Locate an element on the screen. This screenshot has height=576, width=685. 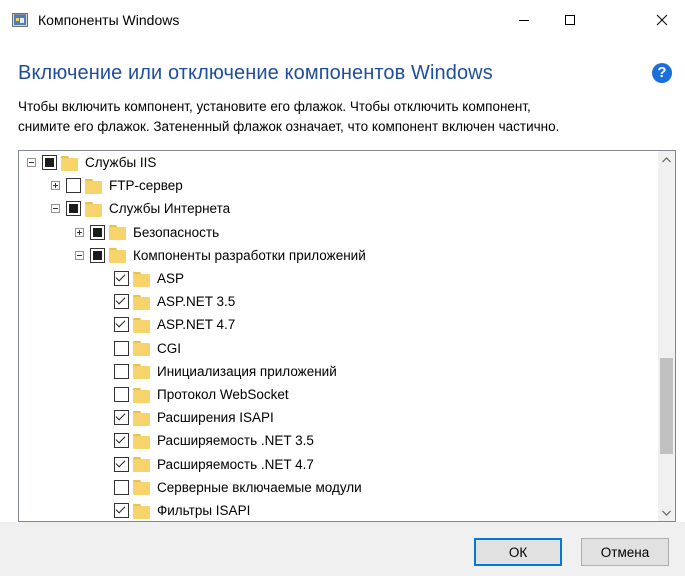
maximize-button is located at coordinates (570, 20).